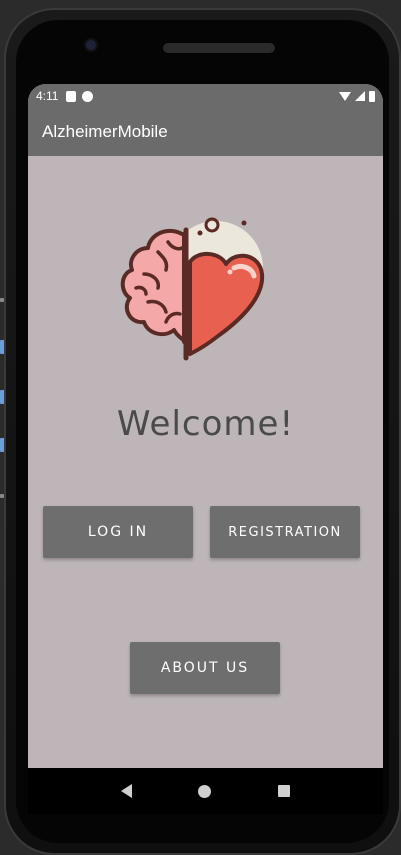 Image resolution: width=401 pixels, height=855 pixels. Describe the element at coordinates (285, 532) in the screenshot. I see `registration-button: REGISTRATION` at that location.